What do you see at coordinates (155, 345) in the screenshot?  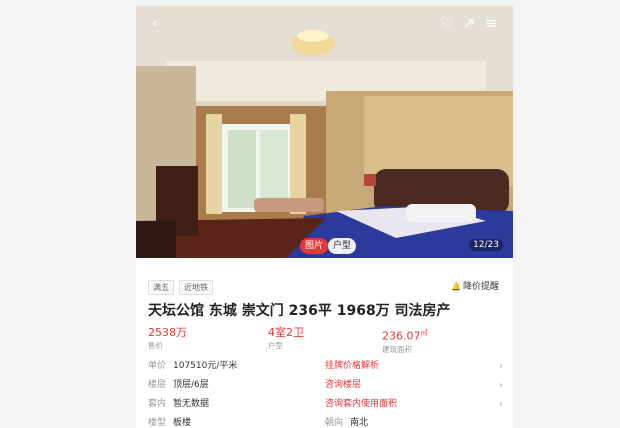 I see `stat-price-label: 售价` at bounding box center [155, 345].